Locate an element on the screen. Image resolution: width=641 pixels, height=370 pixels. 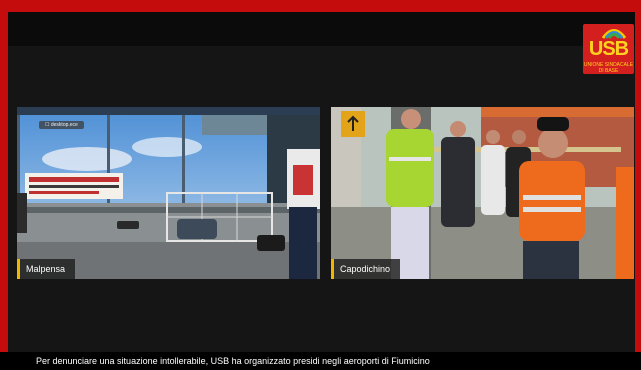
top-band is located at coordinates (321, 29).